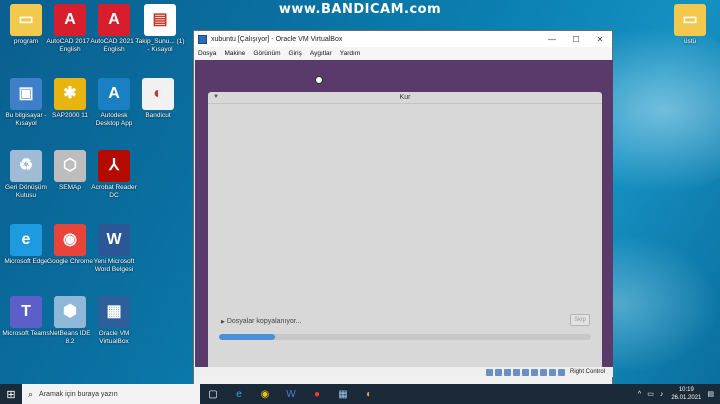  Describe the element at coordinates (552, 39) in the screenshot. I see `minimize-icon: —` at that location.